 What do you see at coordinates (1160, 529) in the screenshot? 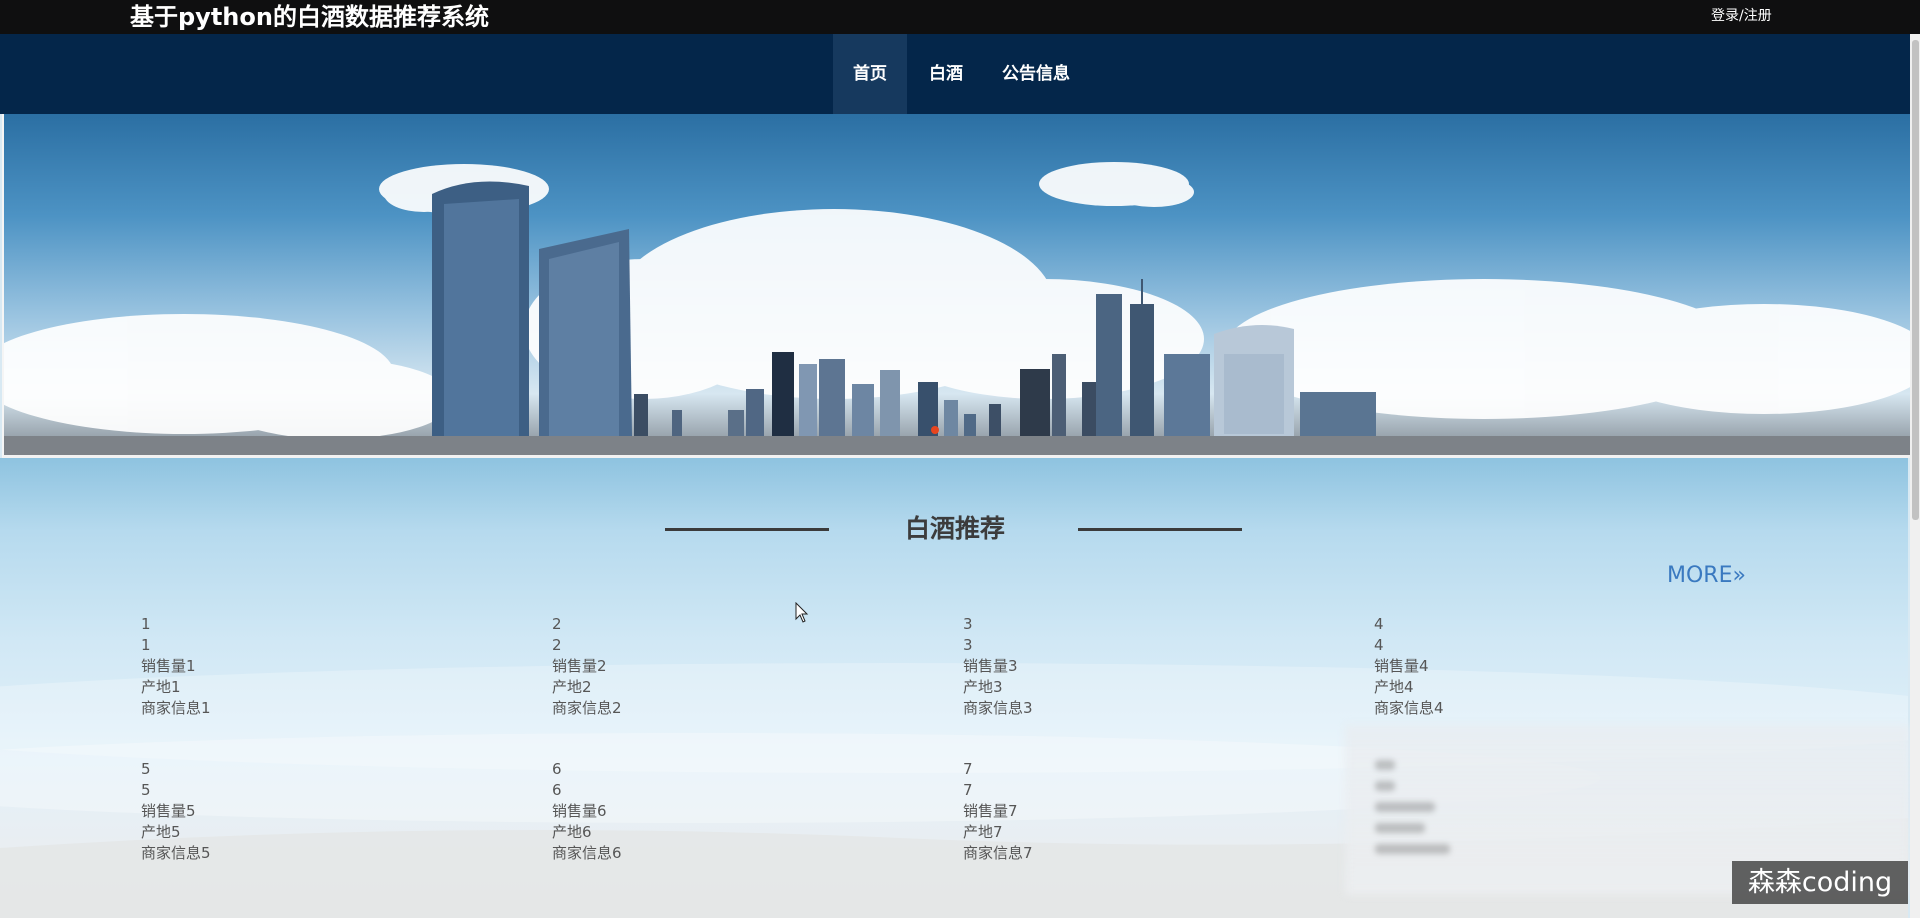
I see `section-title-line-right` at bounding box center [1160, 529].